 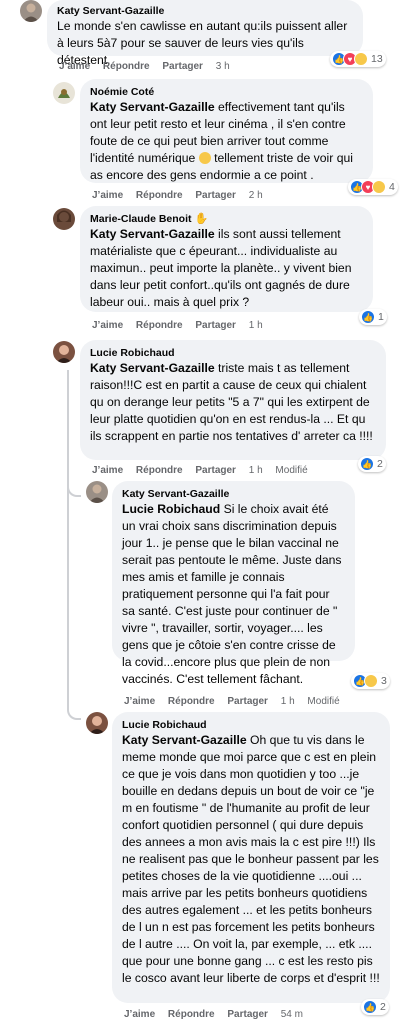 I want to click on reaction-summary: 👍 3, so click(x=370, y=681).